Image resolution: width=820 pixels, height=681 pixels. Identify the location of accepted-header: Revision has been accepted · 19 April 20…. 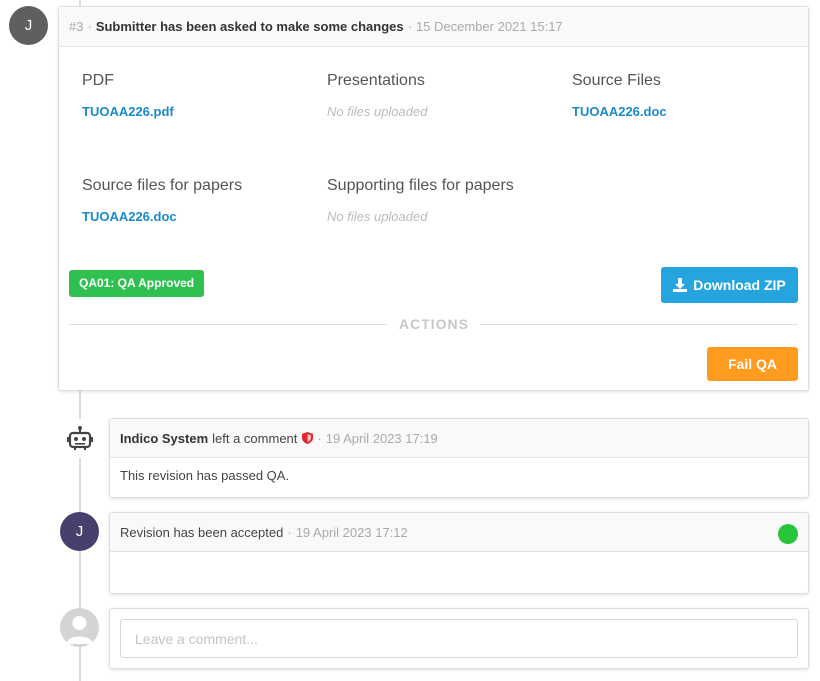
(459, 532).